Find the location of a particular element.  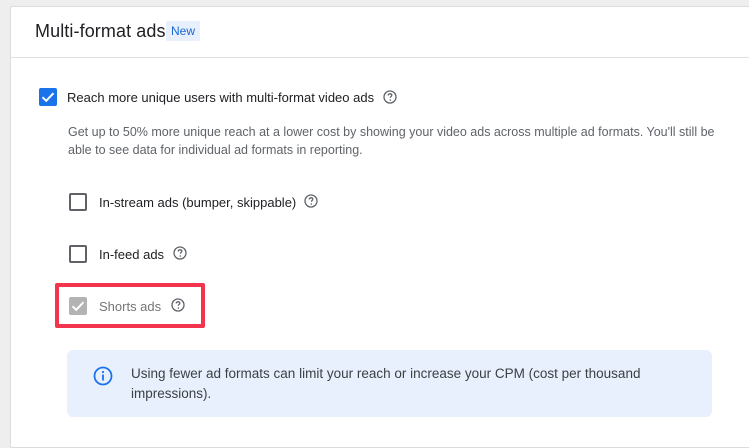

in-feed-checkbox is located at coordinates (78, 254).